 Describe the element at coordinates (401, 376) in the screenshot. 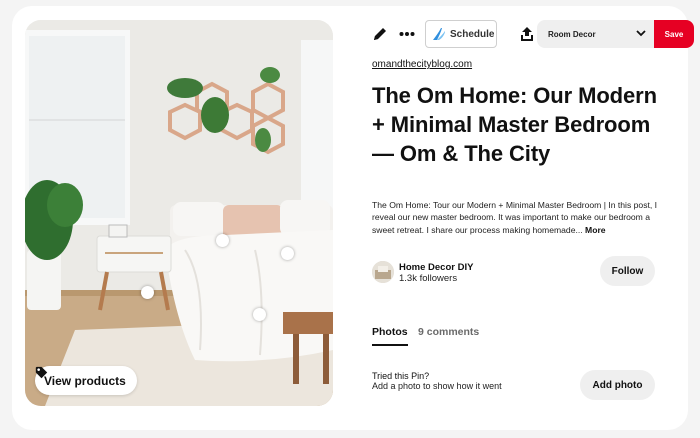

I see `tried-title: Tried this Pin?` at that location.